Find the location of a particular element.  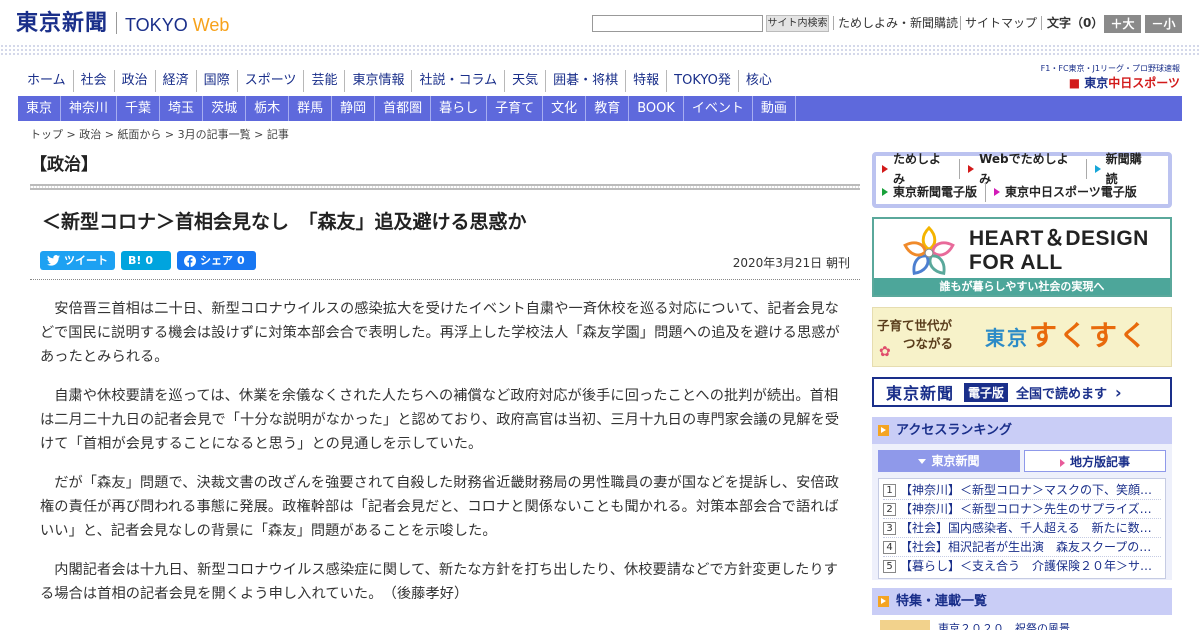

tab-regional-articles: 地方版記事 is located at coordinates (1095, 461).